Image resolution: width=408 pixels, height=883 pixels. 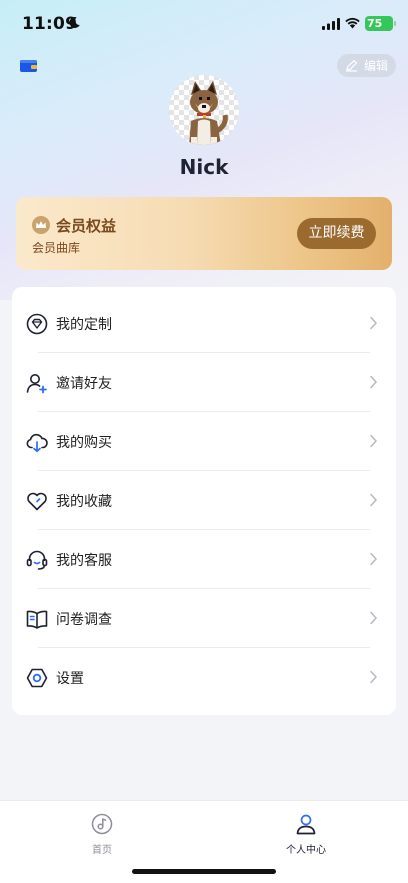 What do you see at coordinates (84, 443) in the screenshot?
I see `menu-item-label: 我的购买` at bounding box center [84, 443].